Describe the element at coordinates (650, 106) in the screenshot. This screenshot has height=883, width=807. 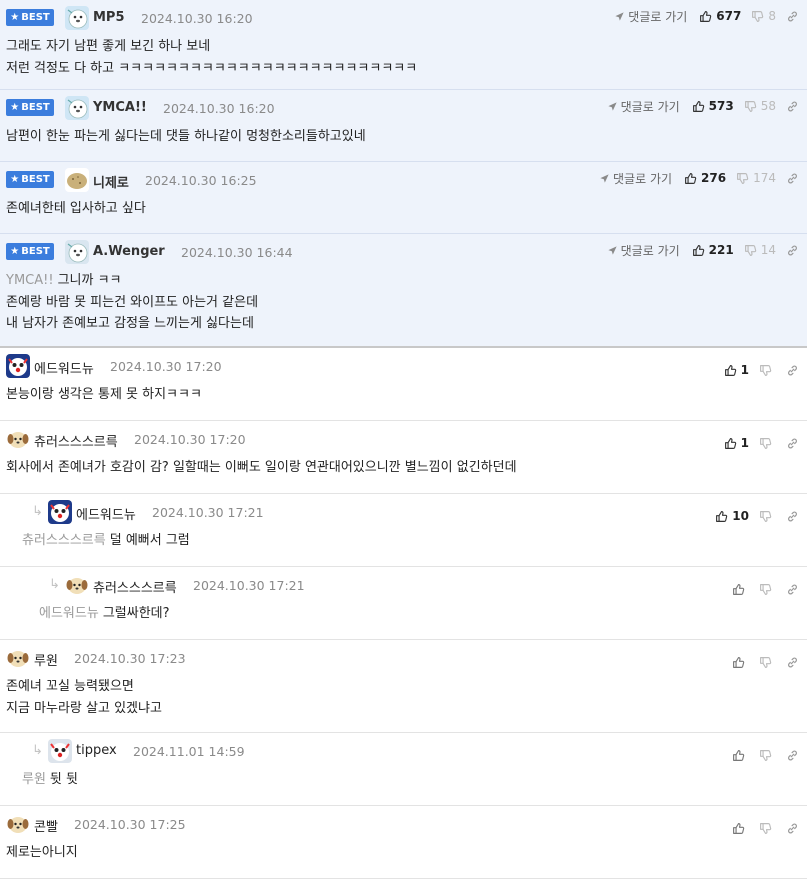
I see `goto-label: 댓글로 가기` at that location.